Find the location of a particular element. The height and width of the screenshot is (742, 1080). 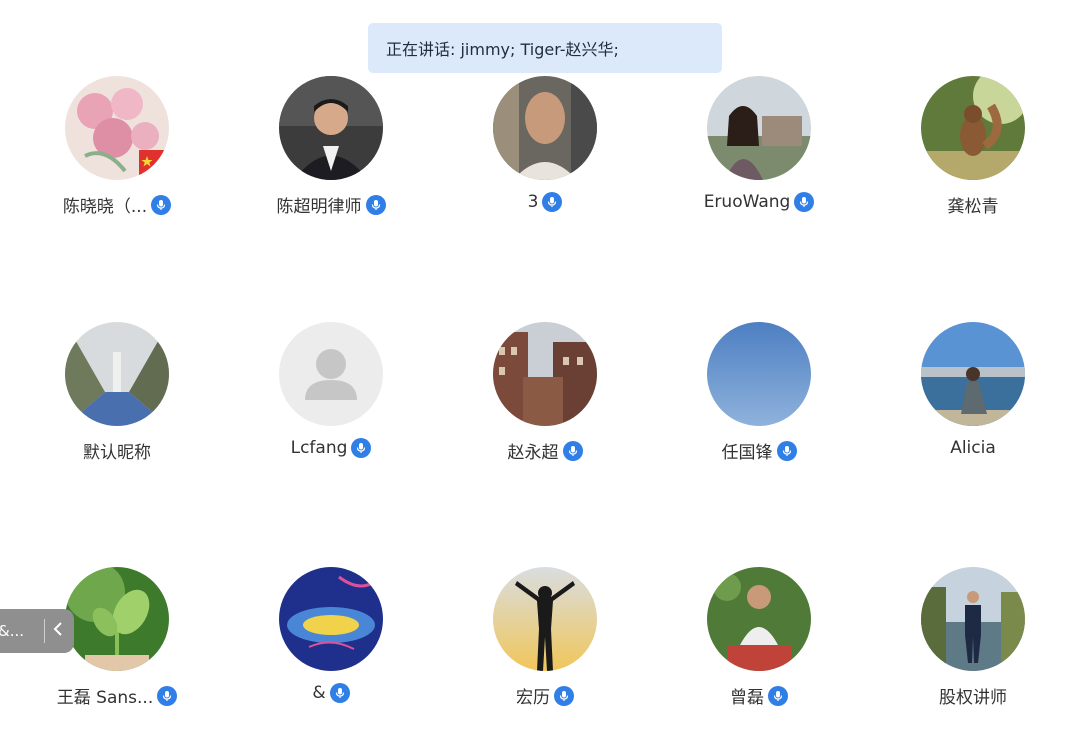

participant-name: 任国锋 is located at coordinates (747, 453).